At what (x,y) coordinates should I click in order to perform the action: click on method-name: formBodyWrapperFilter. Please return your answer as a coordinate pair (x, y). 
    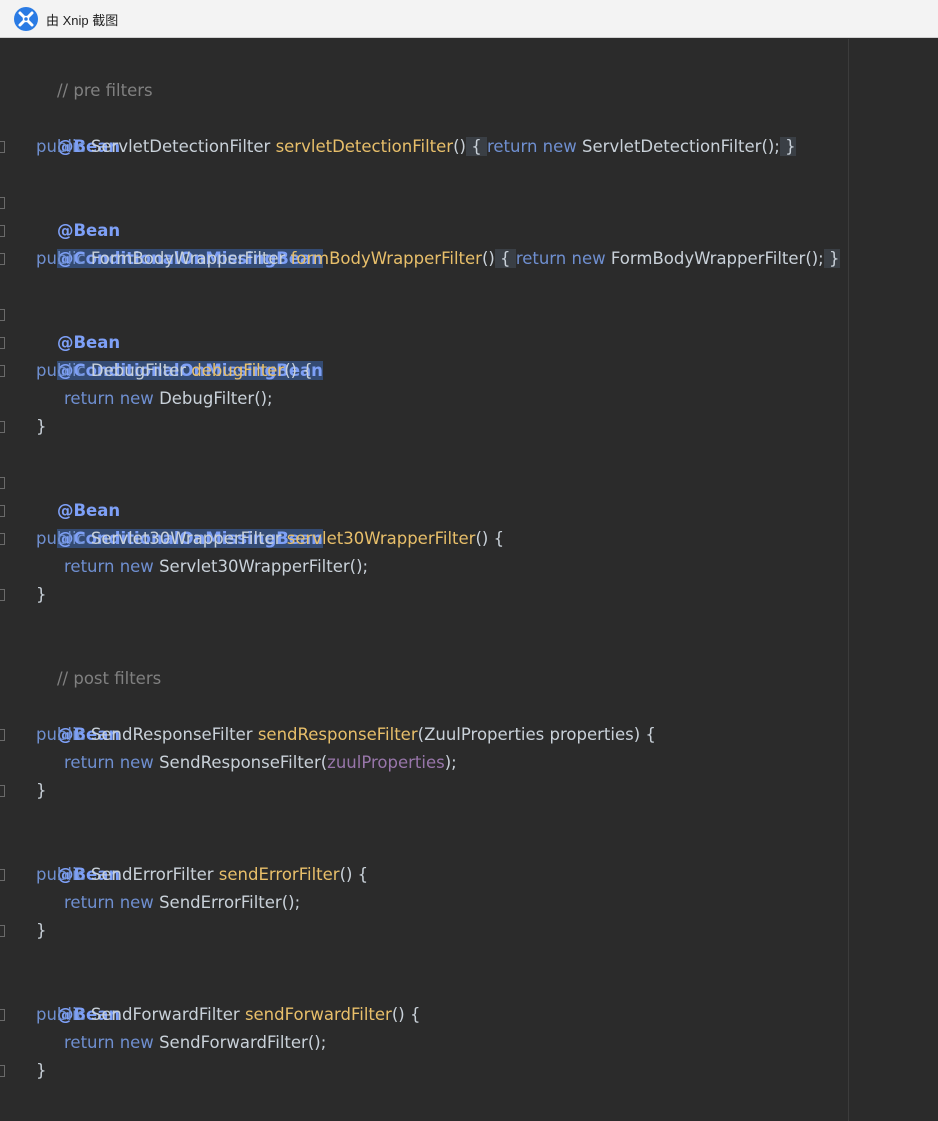
    Looking at the image, I should click on (386, 258).